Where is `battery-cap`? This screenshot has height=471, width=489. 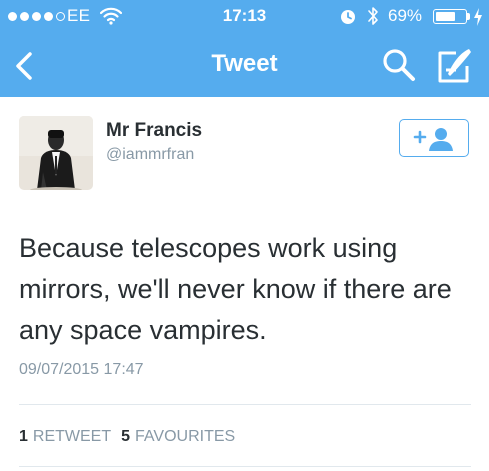
battery-cap is located at coordinates (468, 16).